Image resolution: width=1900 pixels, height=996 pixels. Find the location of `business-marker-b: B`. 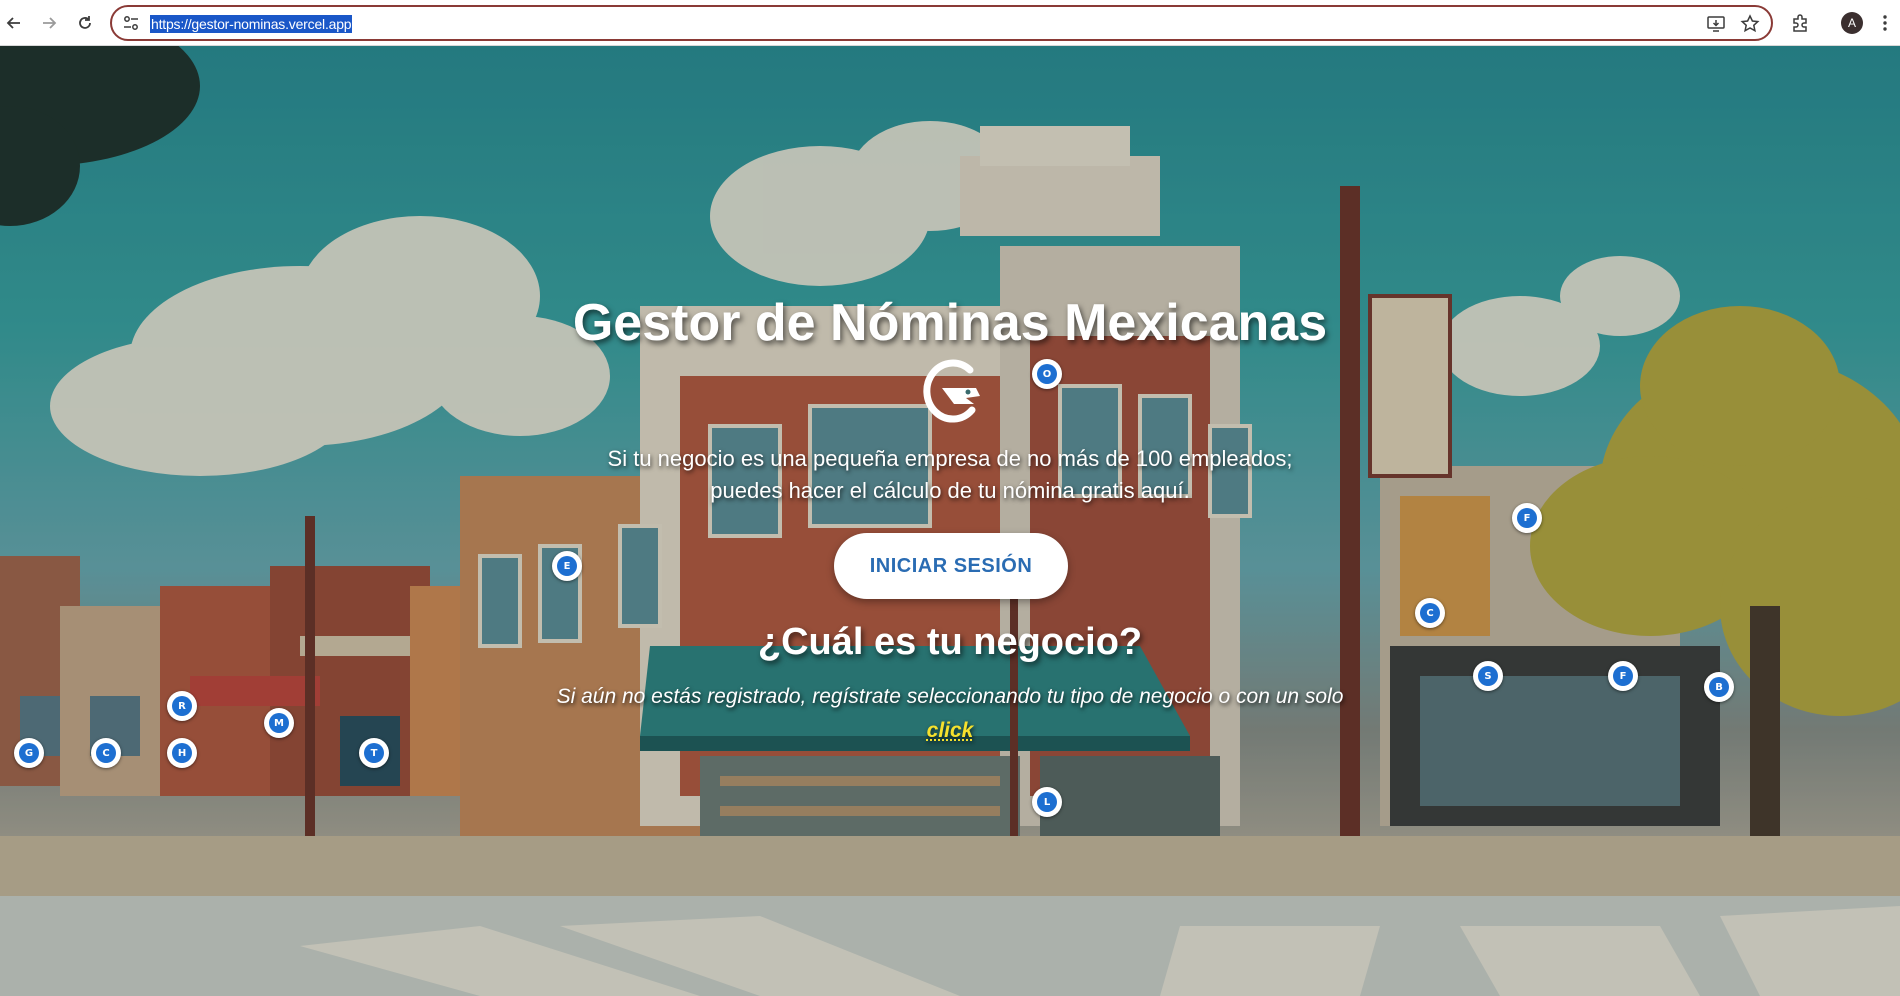

business-marker-b: B is located at coordinates (1719, 687).